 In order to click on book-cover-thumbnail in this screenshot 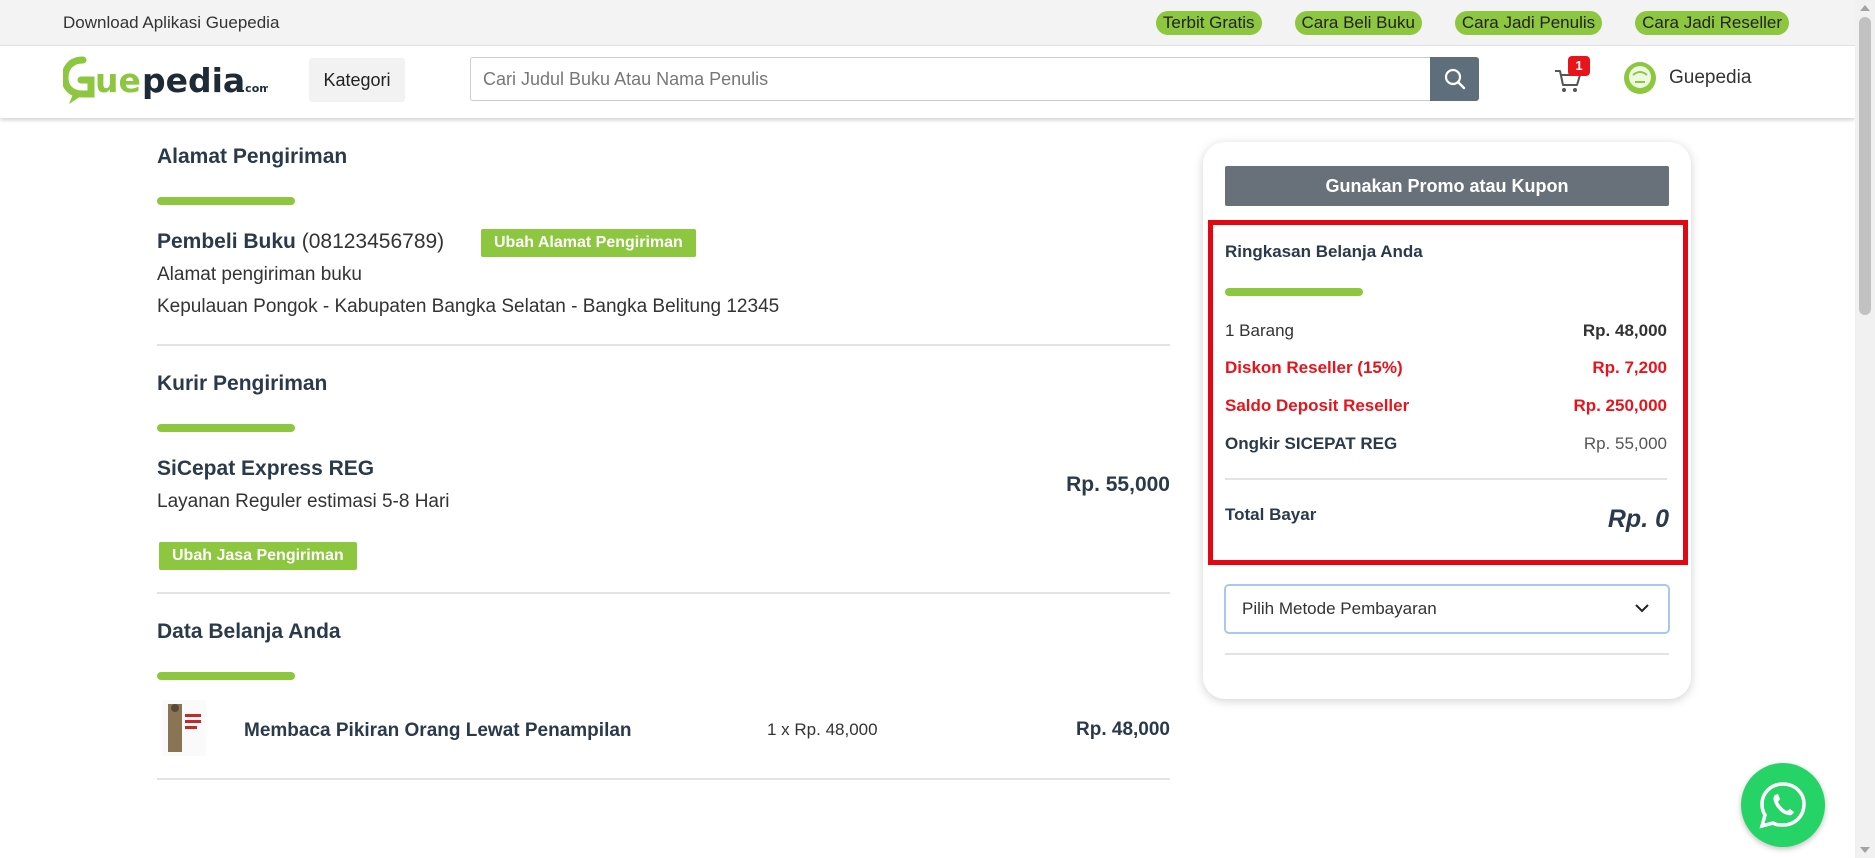, I will do `click(184, 728)`.